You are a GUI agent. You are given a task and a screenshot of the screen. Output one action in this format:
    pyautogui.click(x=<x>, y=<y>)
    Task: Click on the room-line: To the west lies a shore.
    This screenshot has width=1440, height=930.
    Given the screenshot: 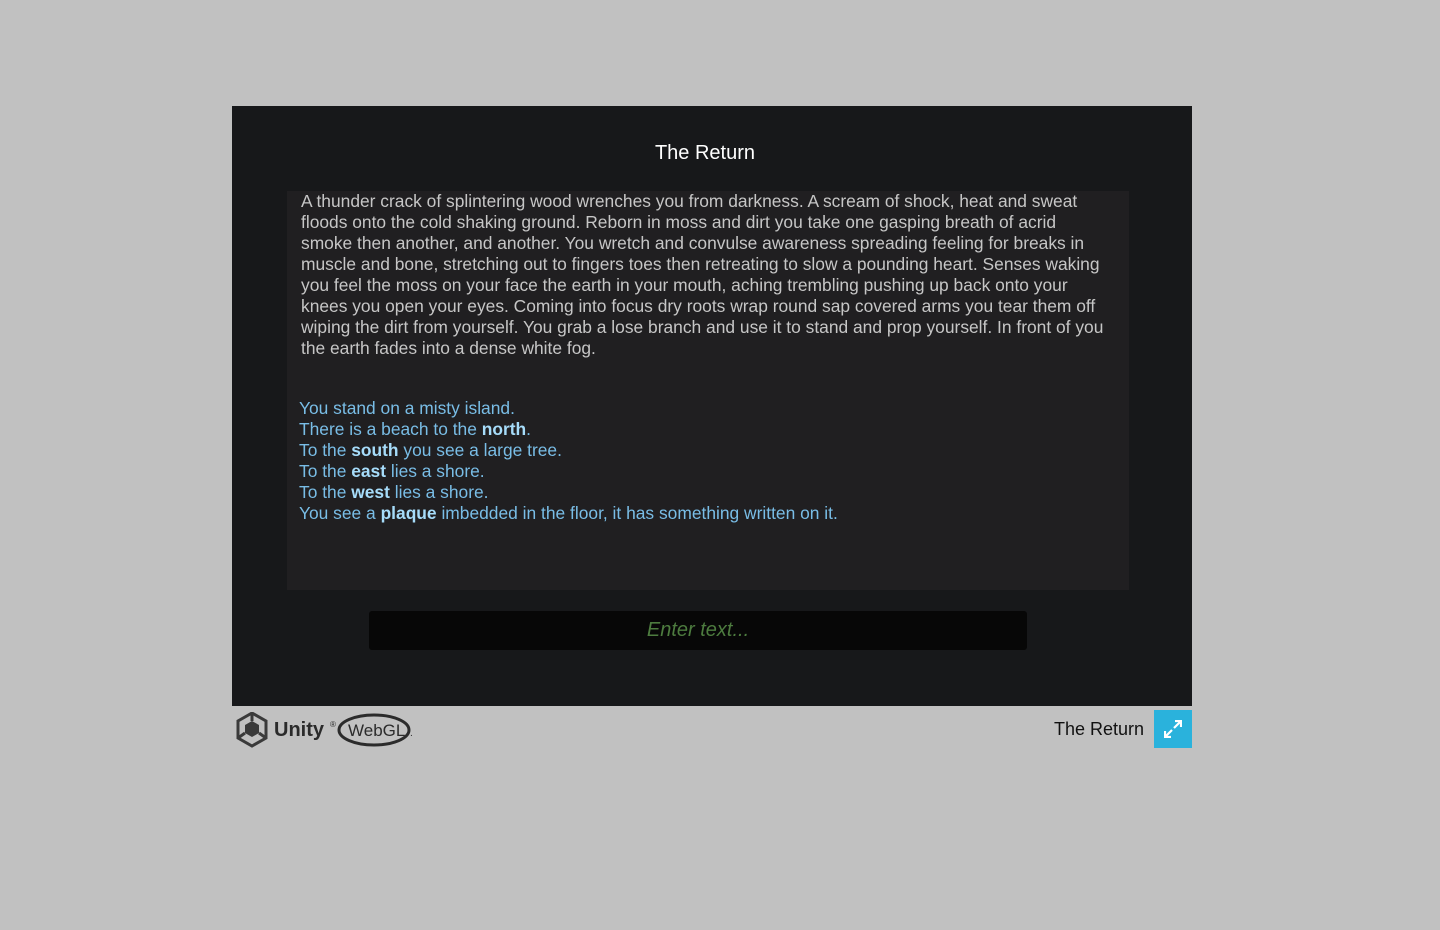 What is the action you would take?
    pyautogui.click(x=394, y=492)
    